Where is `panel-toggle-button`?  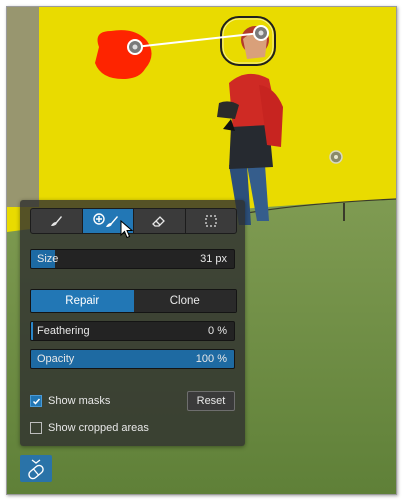
panel-toggle-button is located at coordinates (36, 468).